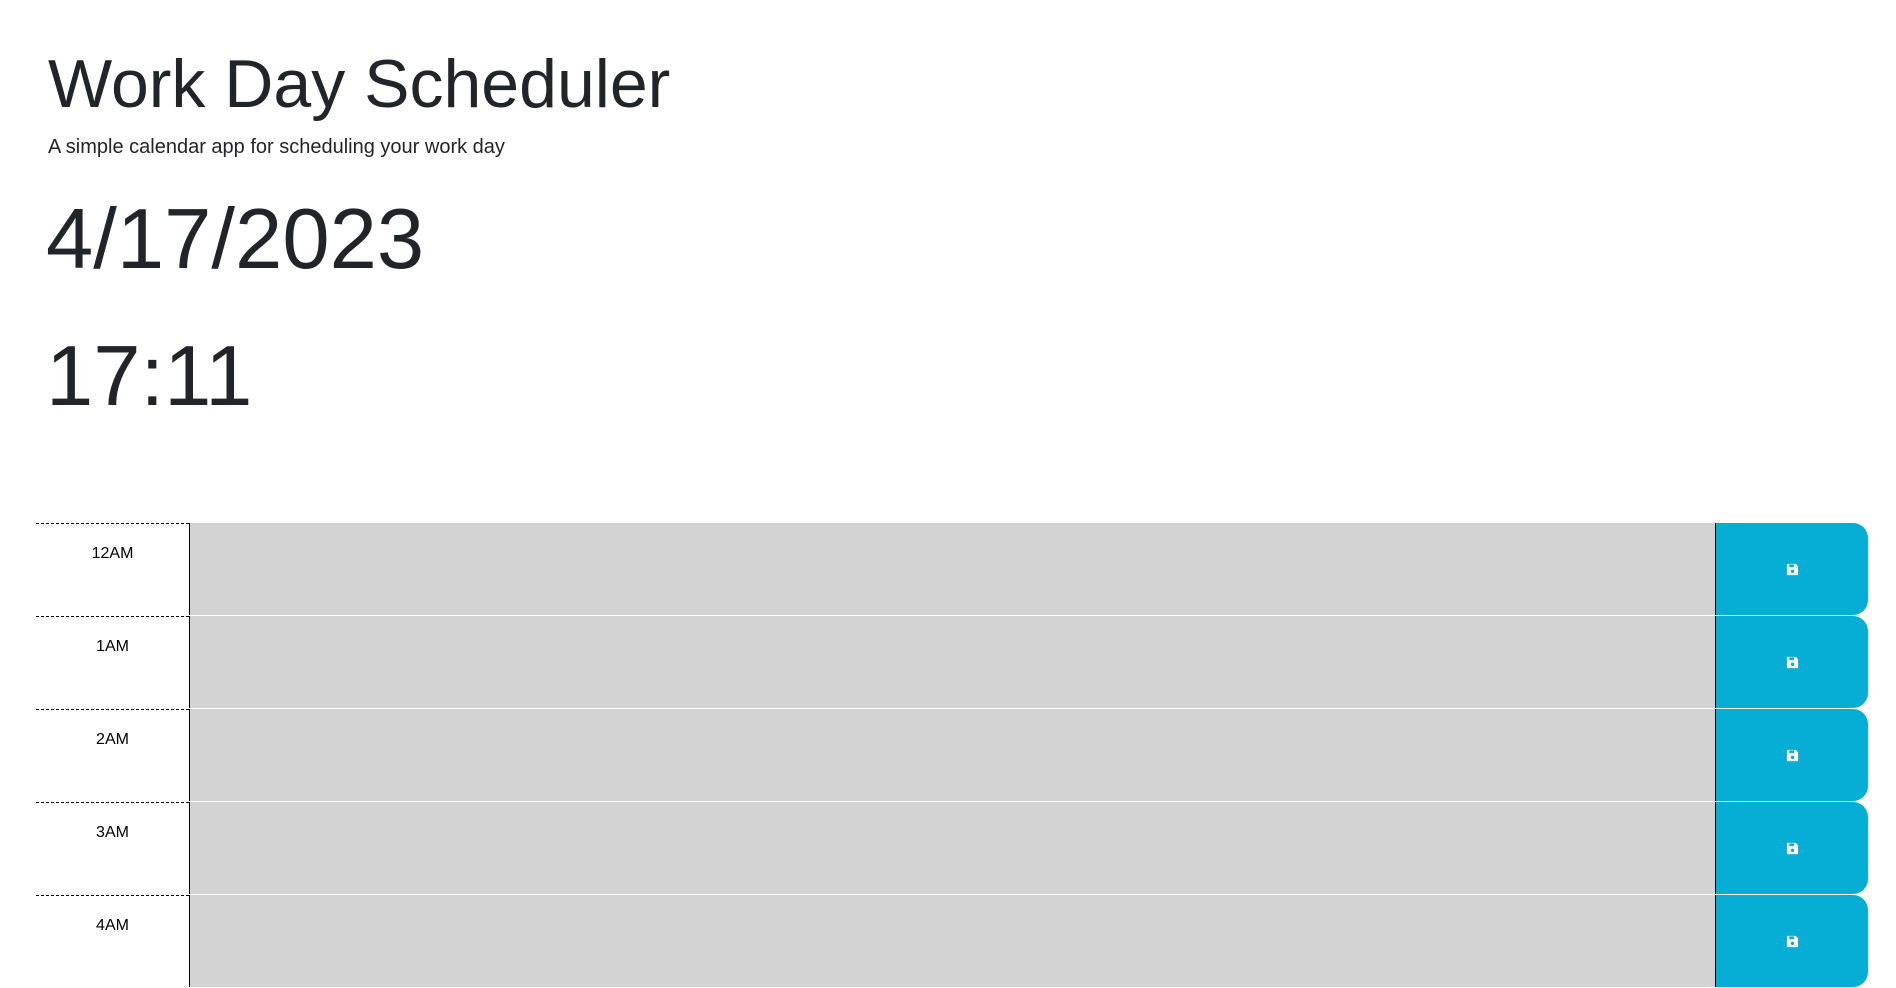 The height and width of the screenshot is (988, 1896). What do you see at coordinates (359, 84) in the screenshot?
I see `page-title: Work Day Scheduler` at bounding box center [359, 84].